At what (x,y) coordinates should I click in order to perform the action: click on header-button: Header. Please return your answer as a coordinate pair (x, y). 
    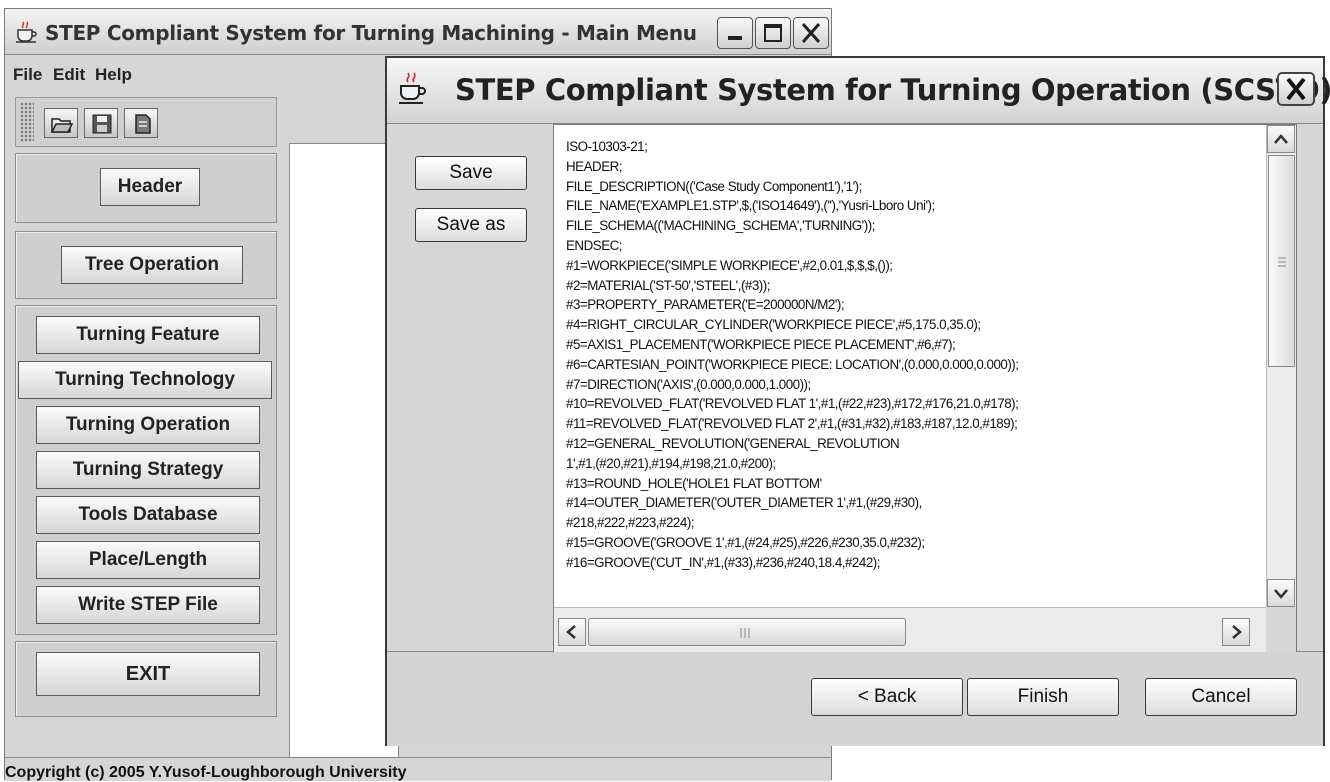
    Looking at the image, I should click on (150, 187).